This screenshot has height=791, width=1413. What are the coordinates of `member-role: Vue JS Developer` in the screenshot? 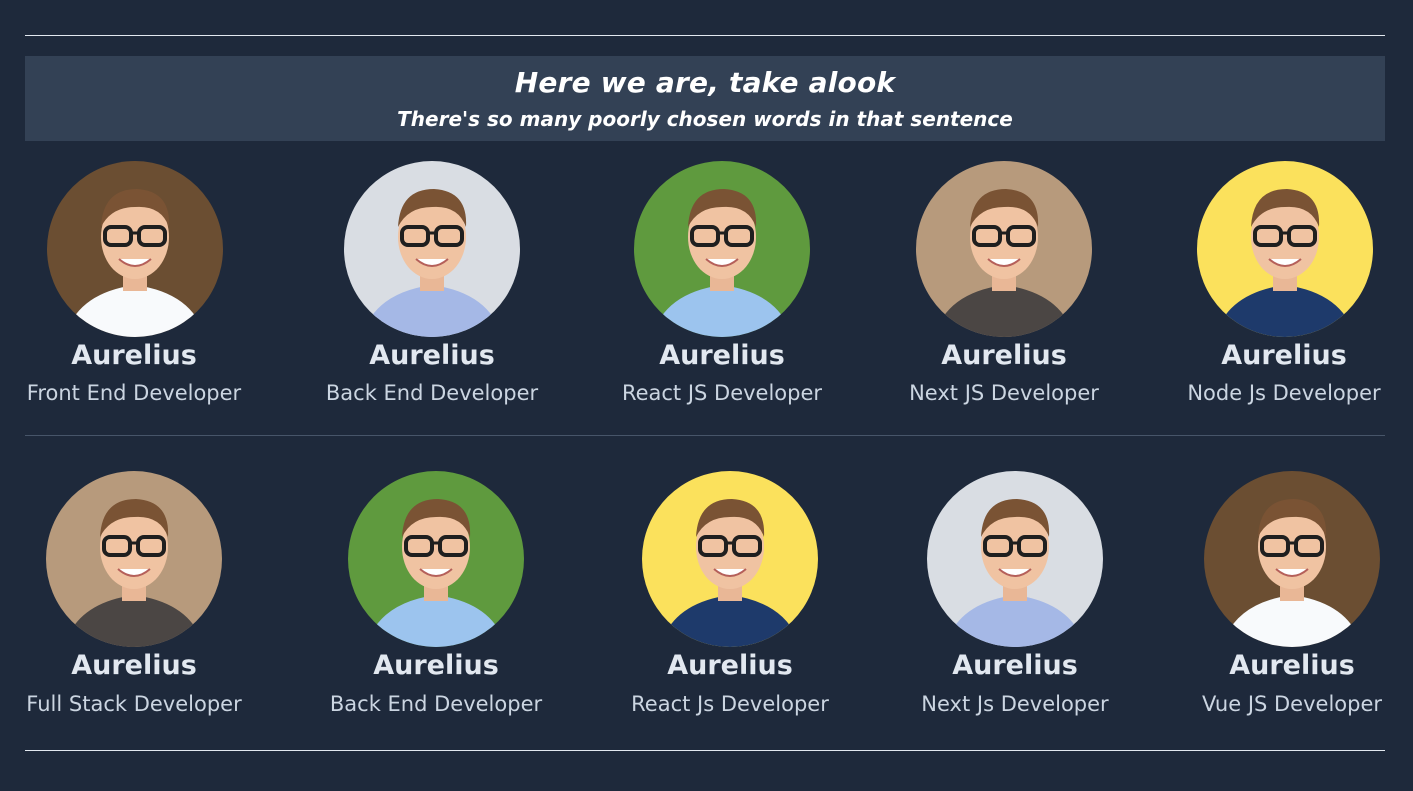 It's located at (1292, 704).